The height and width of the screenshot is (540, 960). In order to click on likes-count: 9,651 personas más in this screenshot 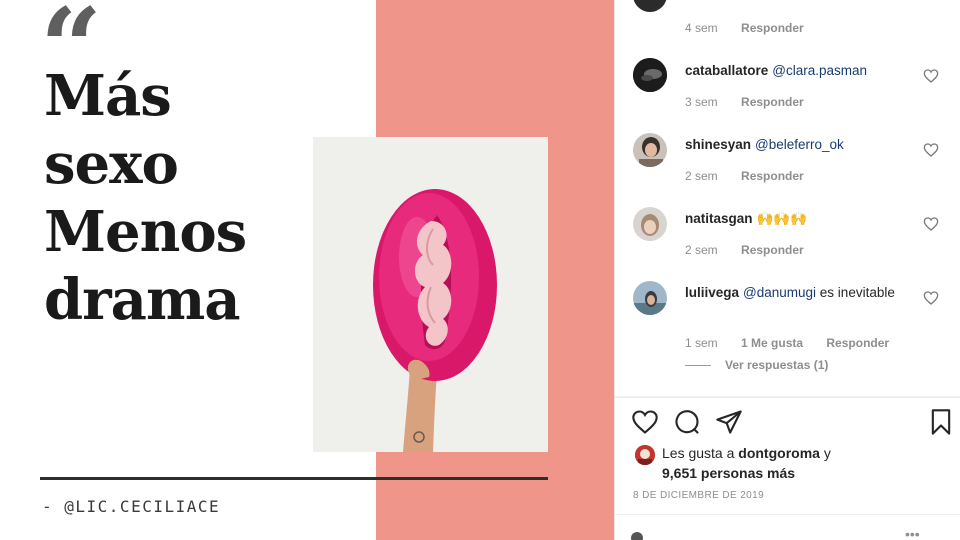, I will do `click(728, 473)`.